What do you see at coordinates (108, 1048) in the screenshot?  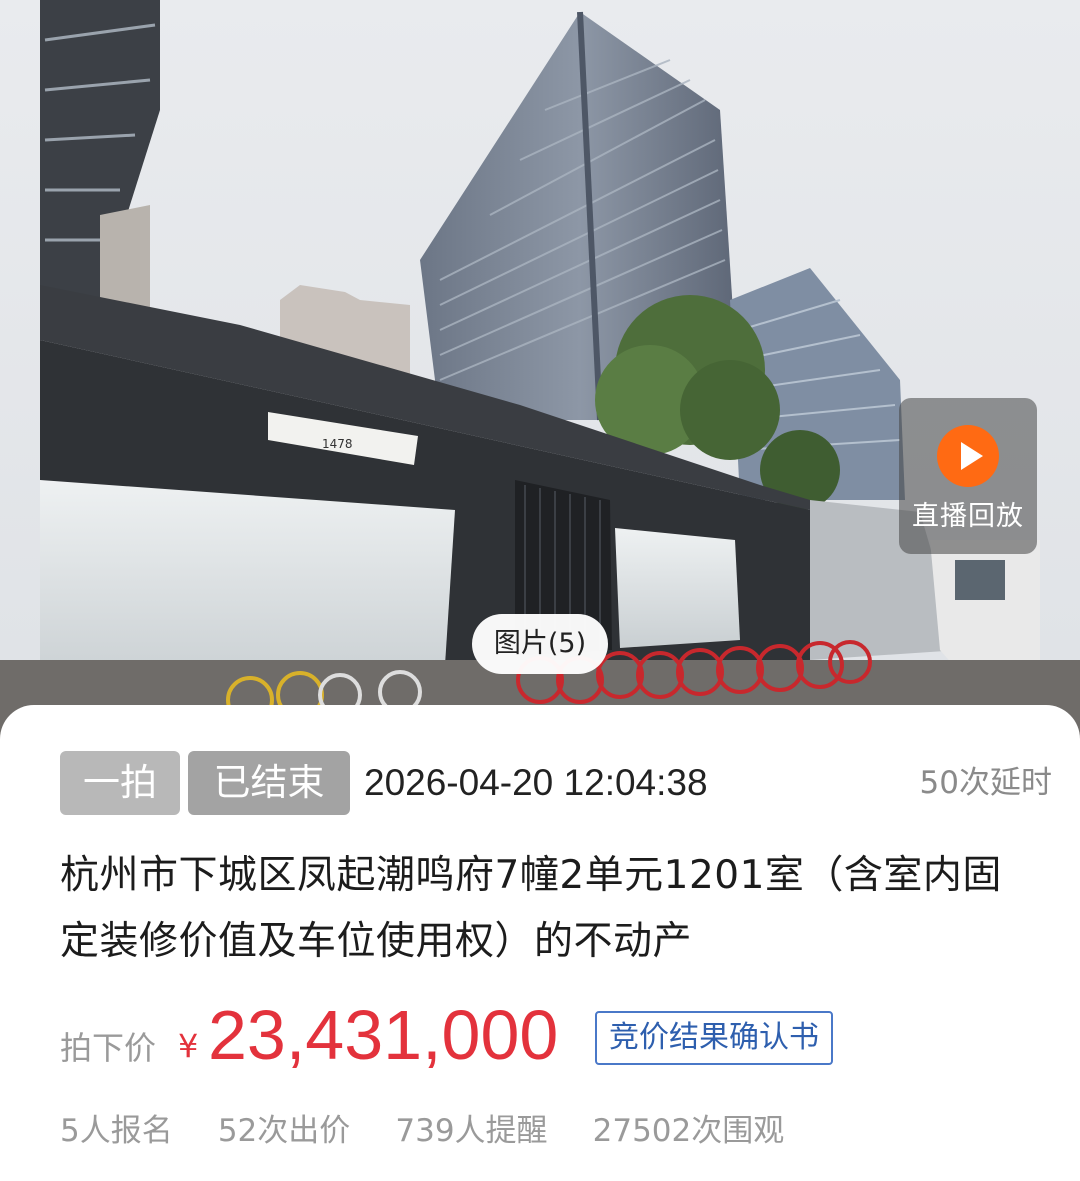 I see `price-label: 拍下价` at bounding box center [108, 1048].